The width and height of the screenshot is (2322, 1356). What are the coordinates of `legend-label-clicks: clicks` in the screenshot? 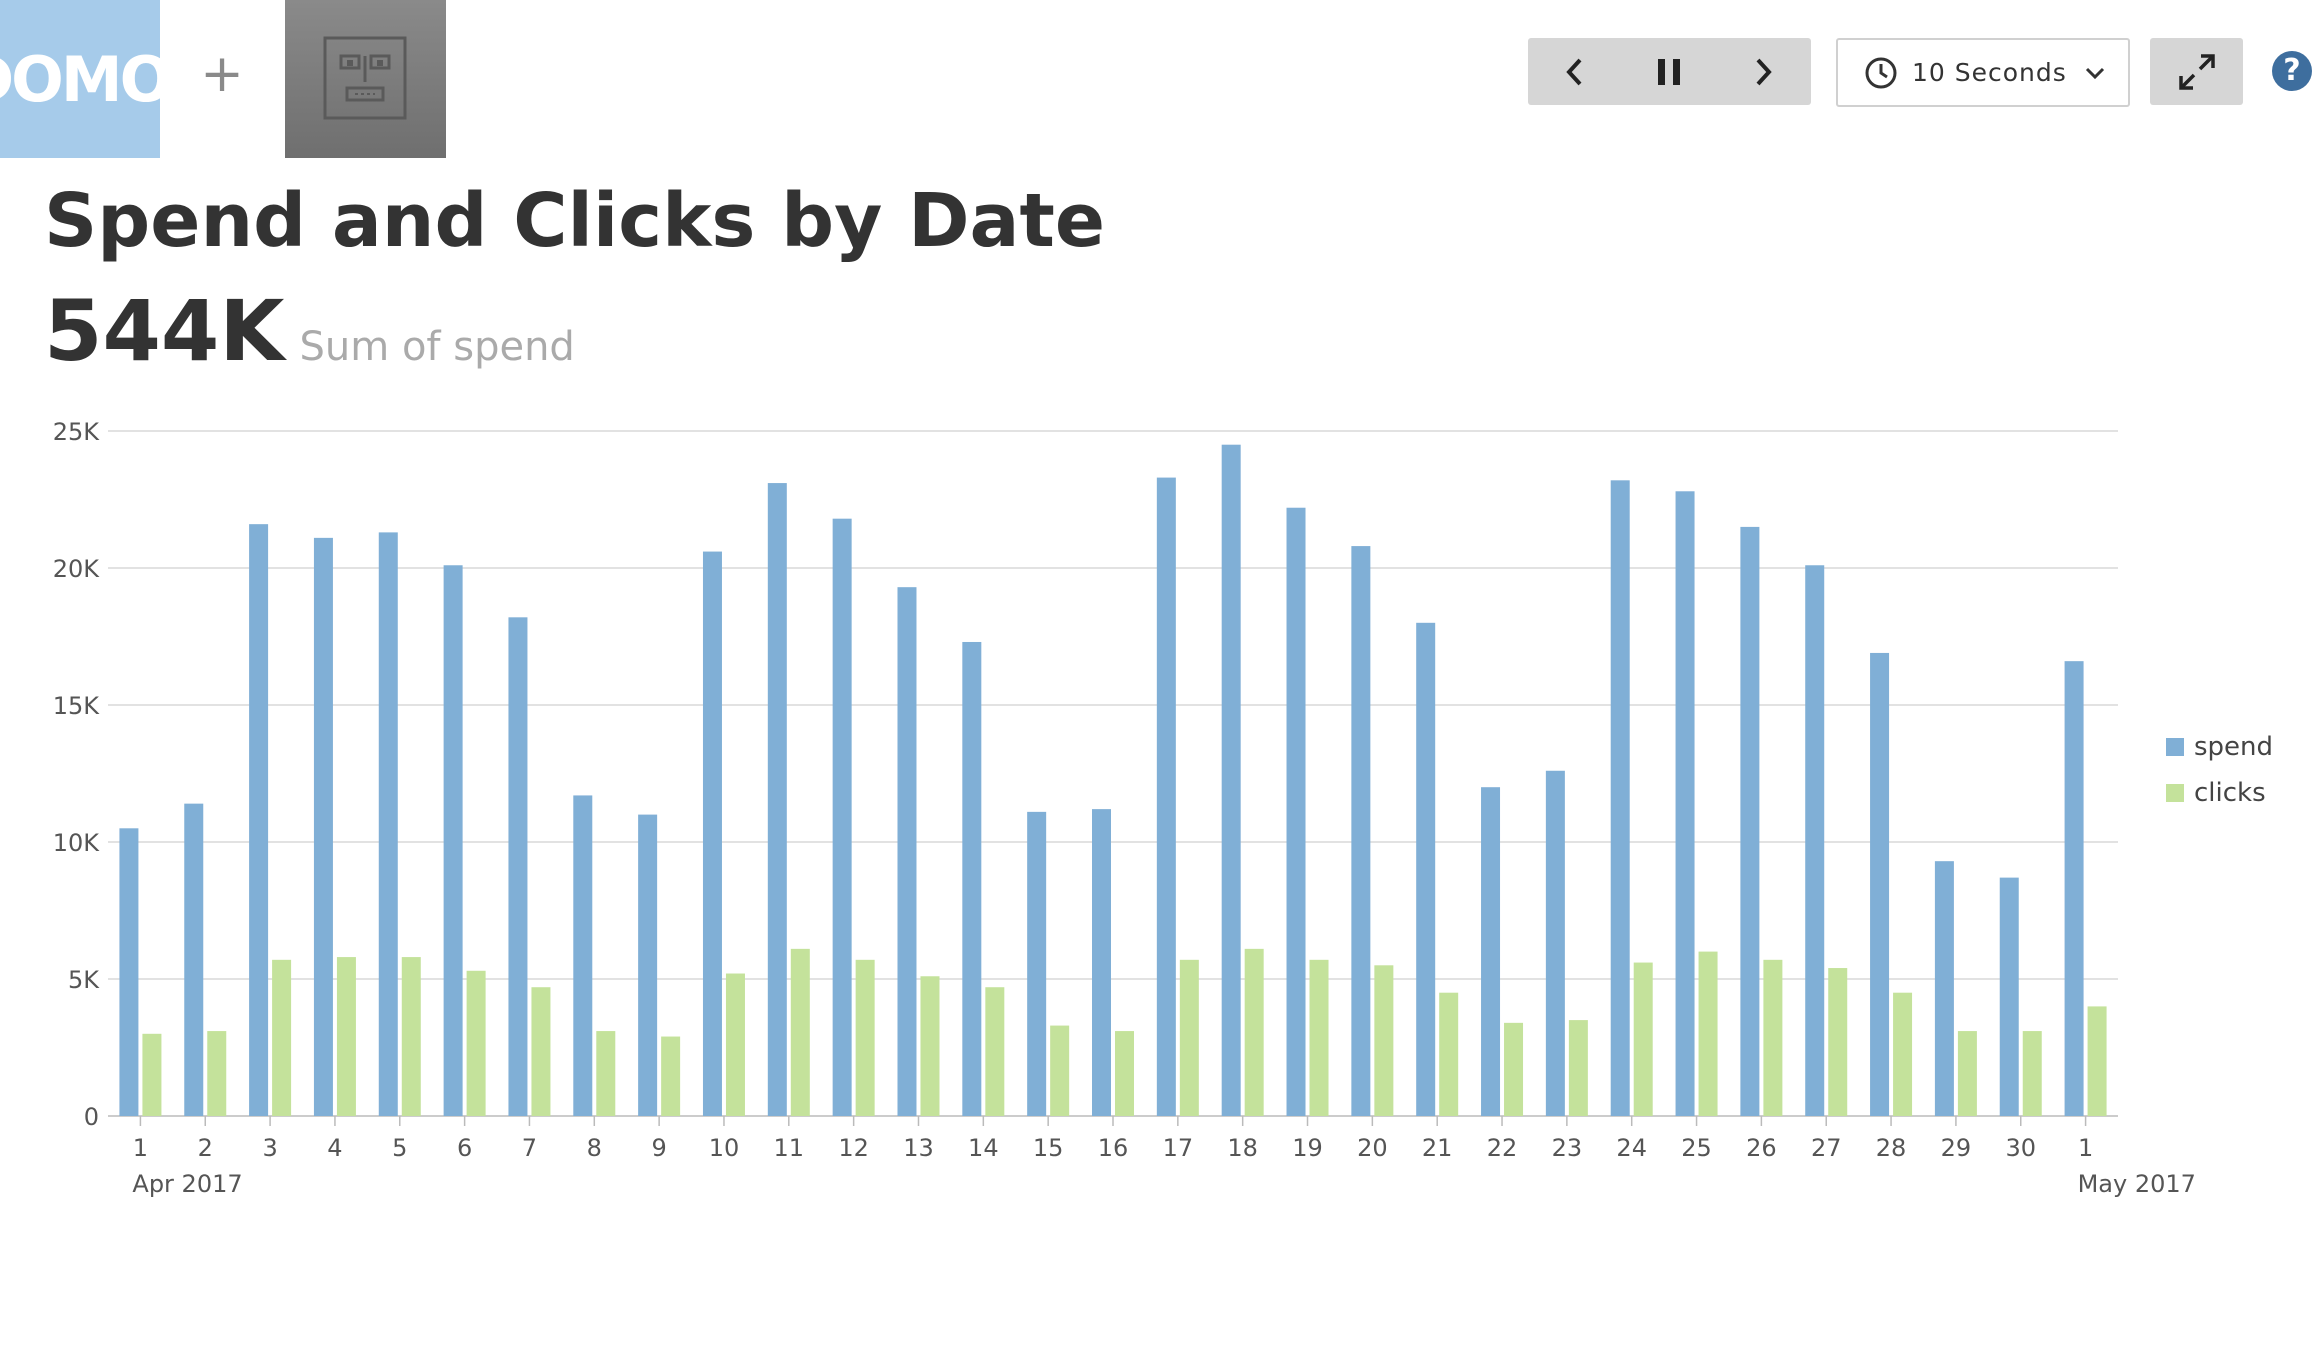 It's located at (2230, 793).